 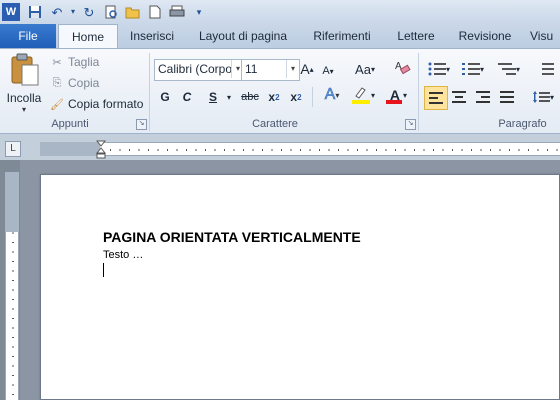 I want to click on font-name-combo: Calibri (Corpo ▾, so click(x=199, y=70).